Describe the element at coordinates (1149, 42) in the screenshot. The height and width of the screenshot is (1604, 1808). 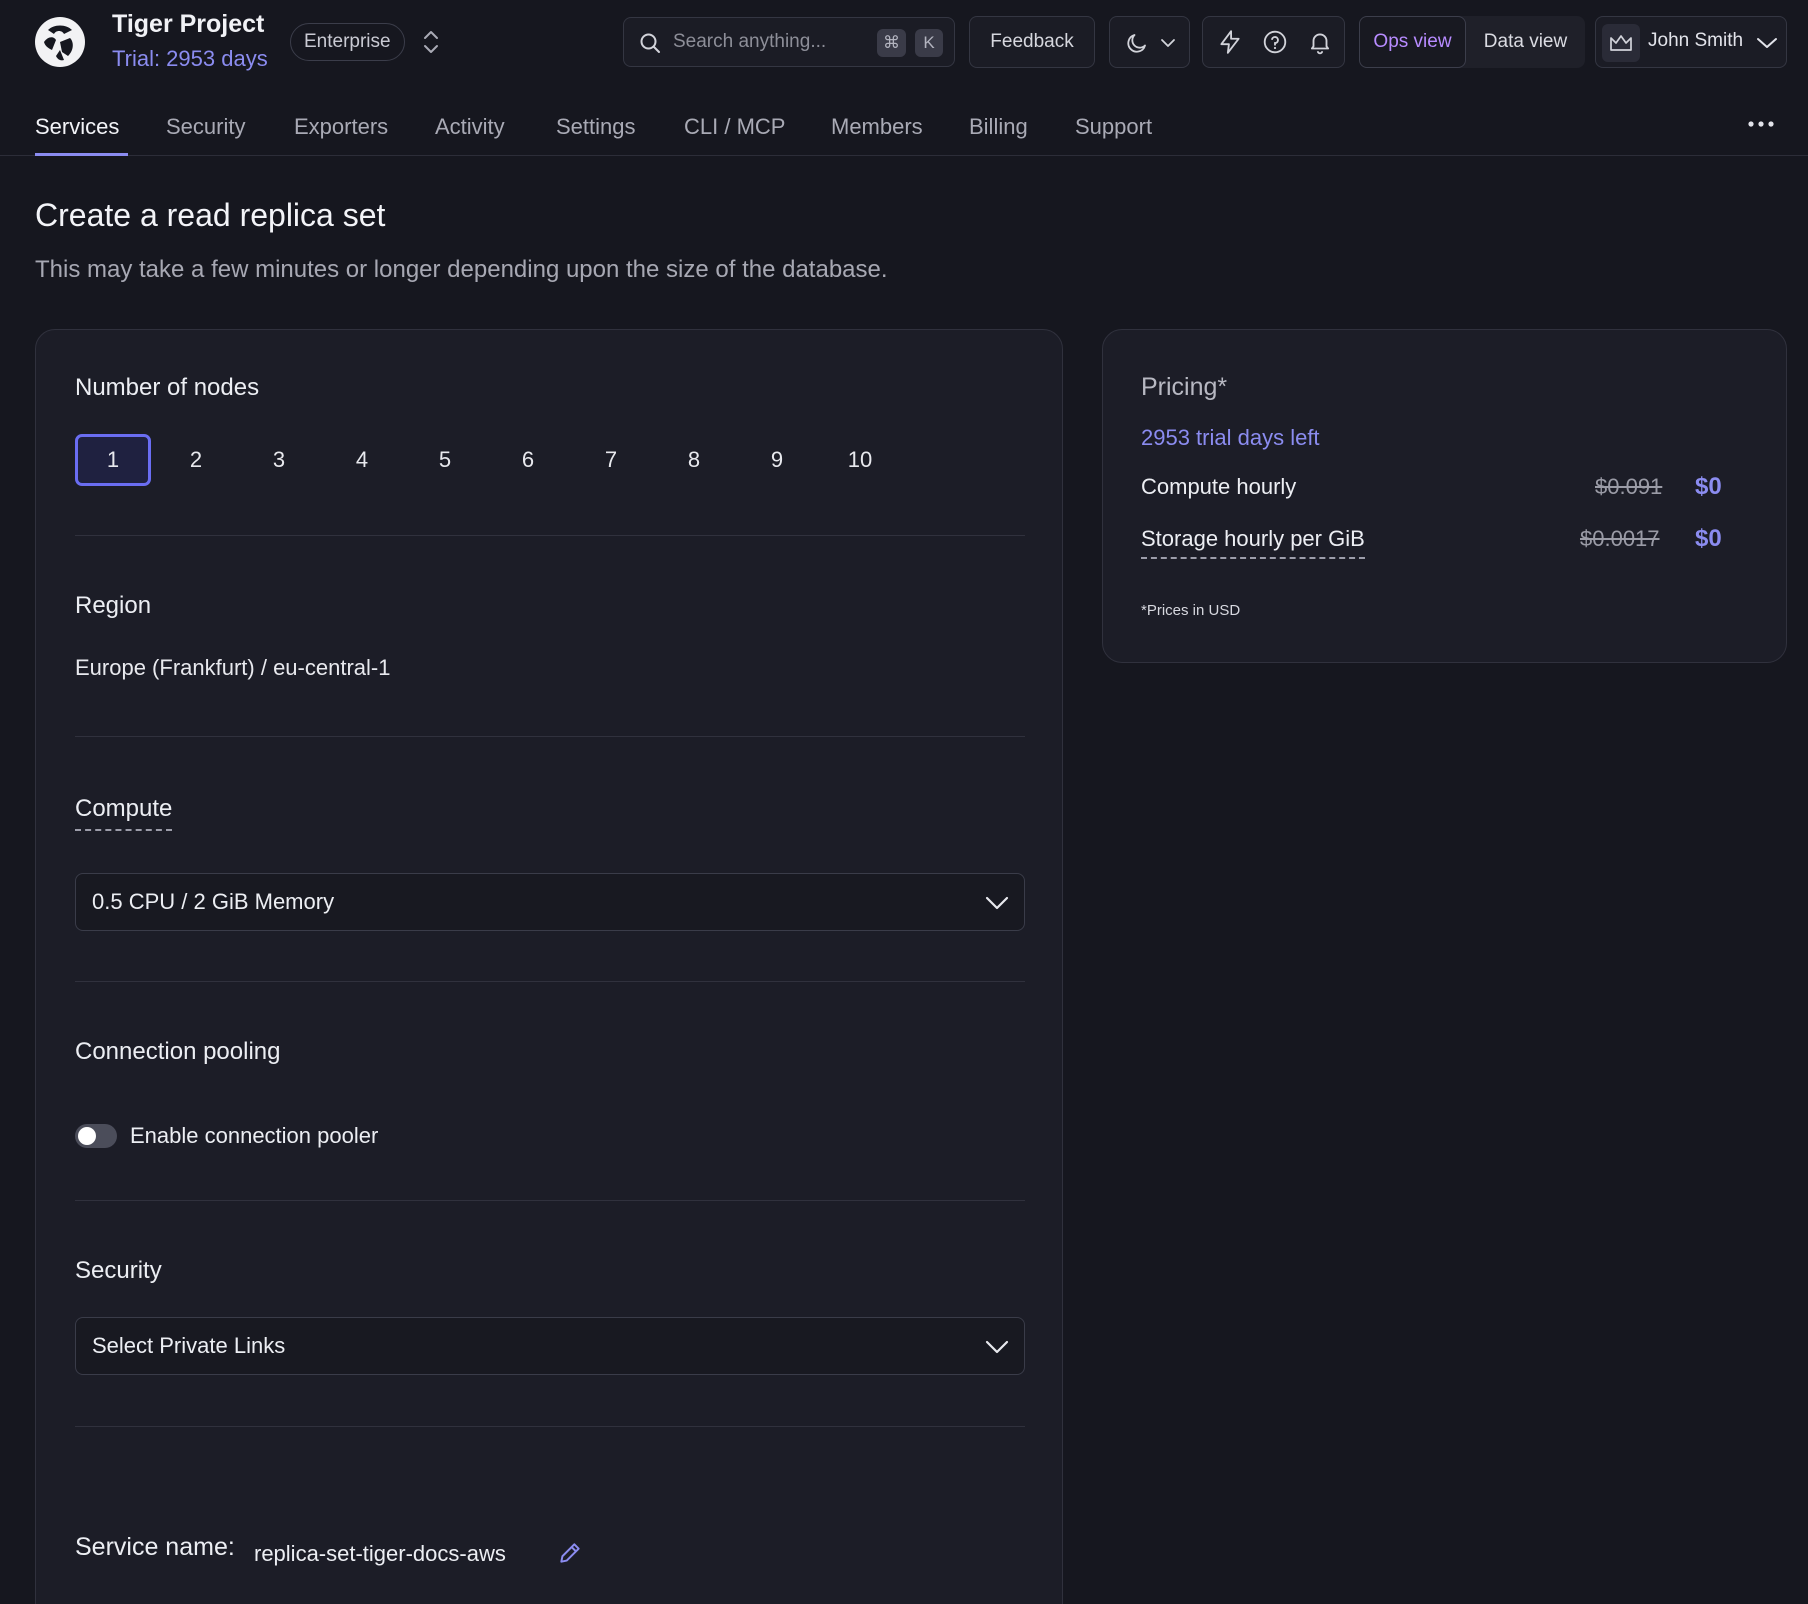
I see `theme-toggle-button` at that location.